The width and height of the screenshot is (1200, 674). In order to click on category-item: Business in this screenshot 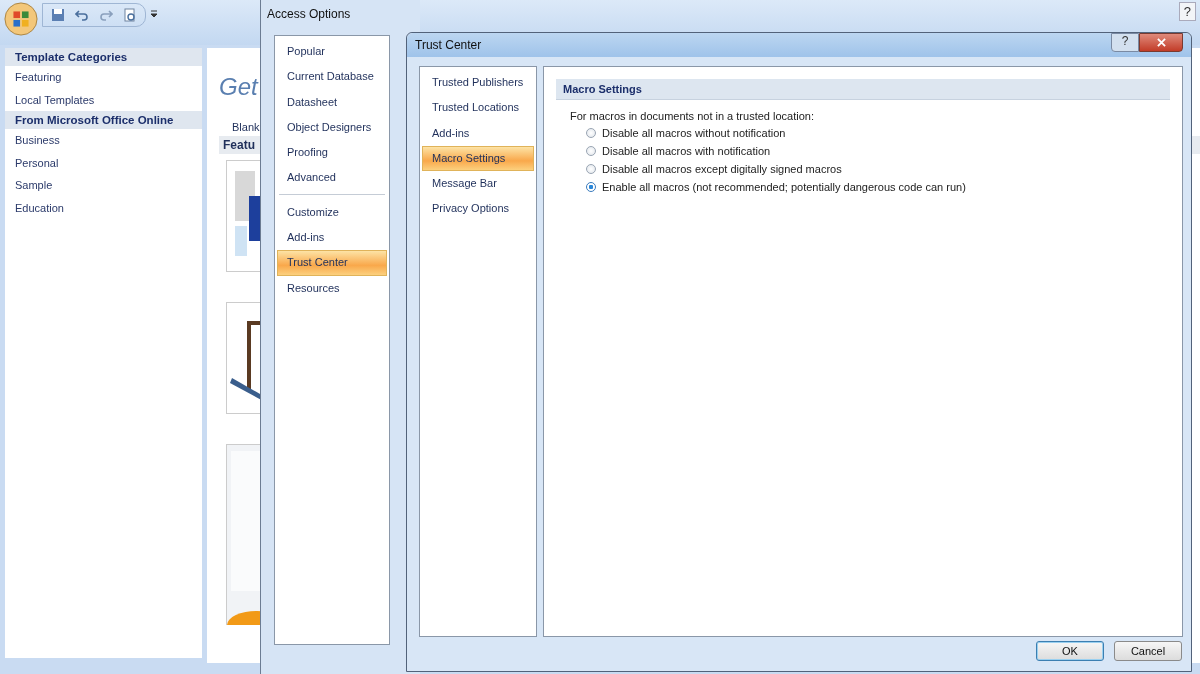, I will do `click(103, 140)`.